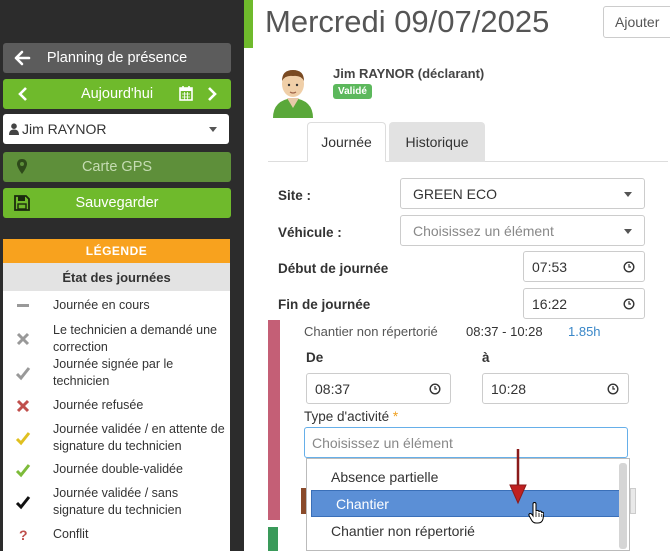 The width and height of the screenshot is (670, 551). Describe the element at coordinates (636, 22) in the screenshot. I see `add-button: Ajouter` at that location.